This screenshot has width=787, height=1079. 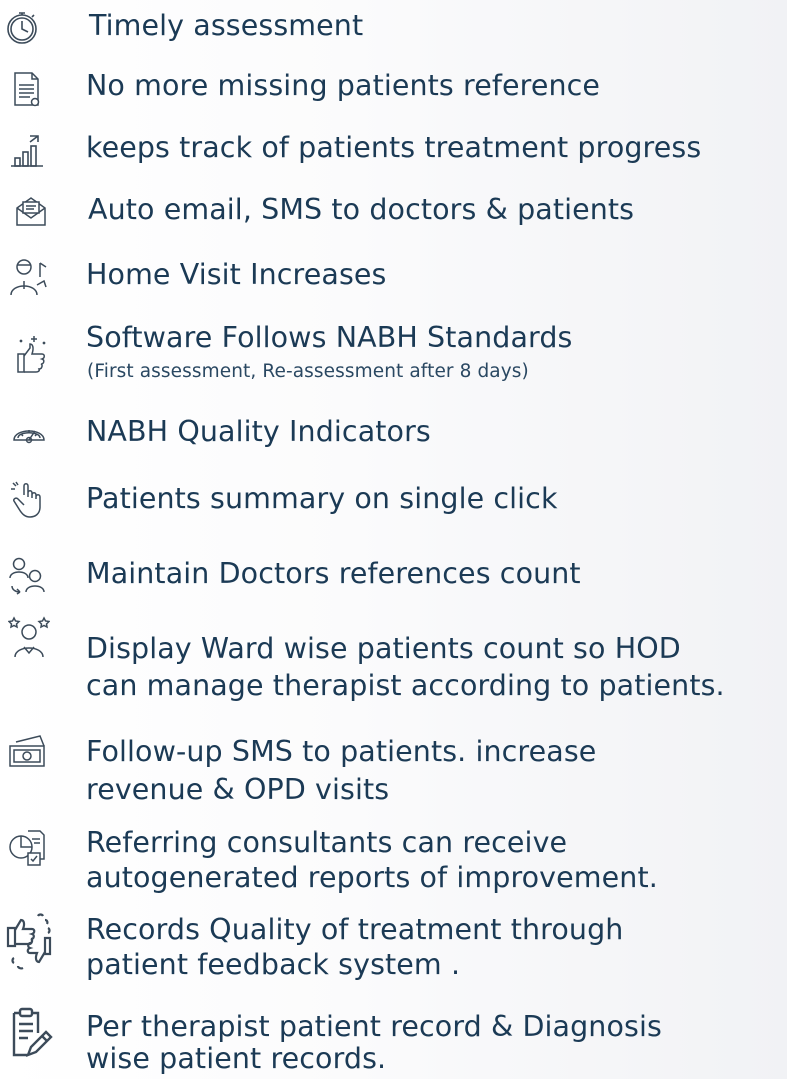 What do you see at coordinates (372, 877) in the screenshot?
I see `feature-text-line2: autogenerated reports of improvement.` at bounding box center [372, 877].